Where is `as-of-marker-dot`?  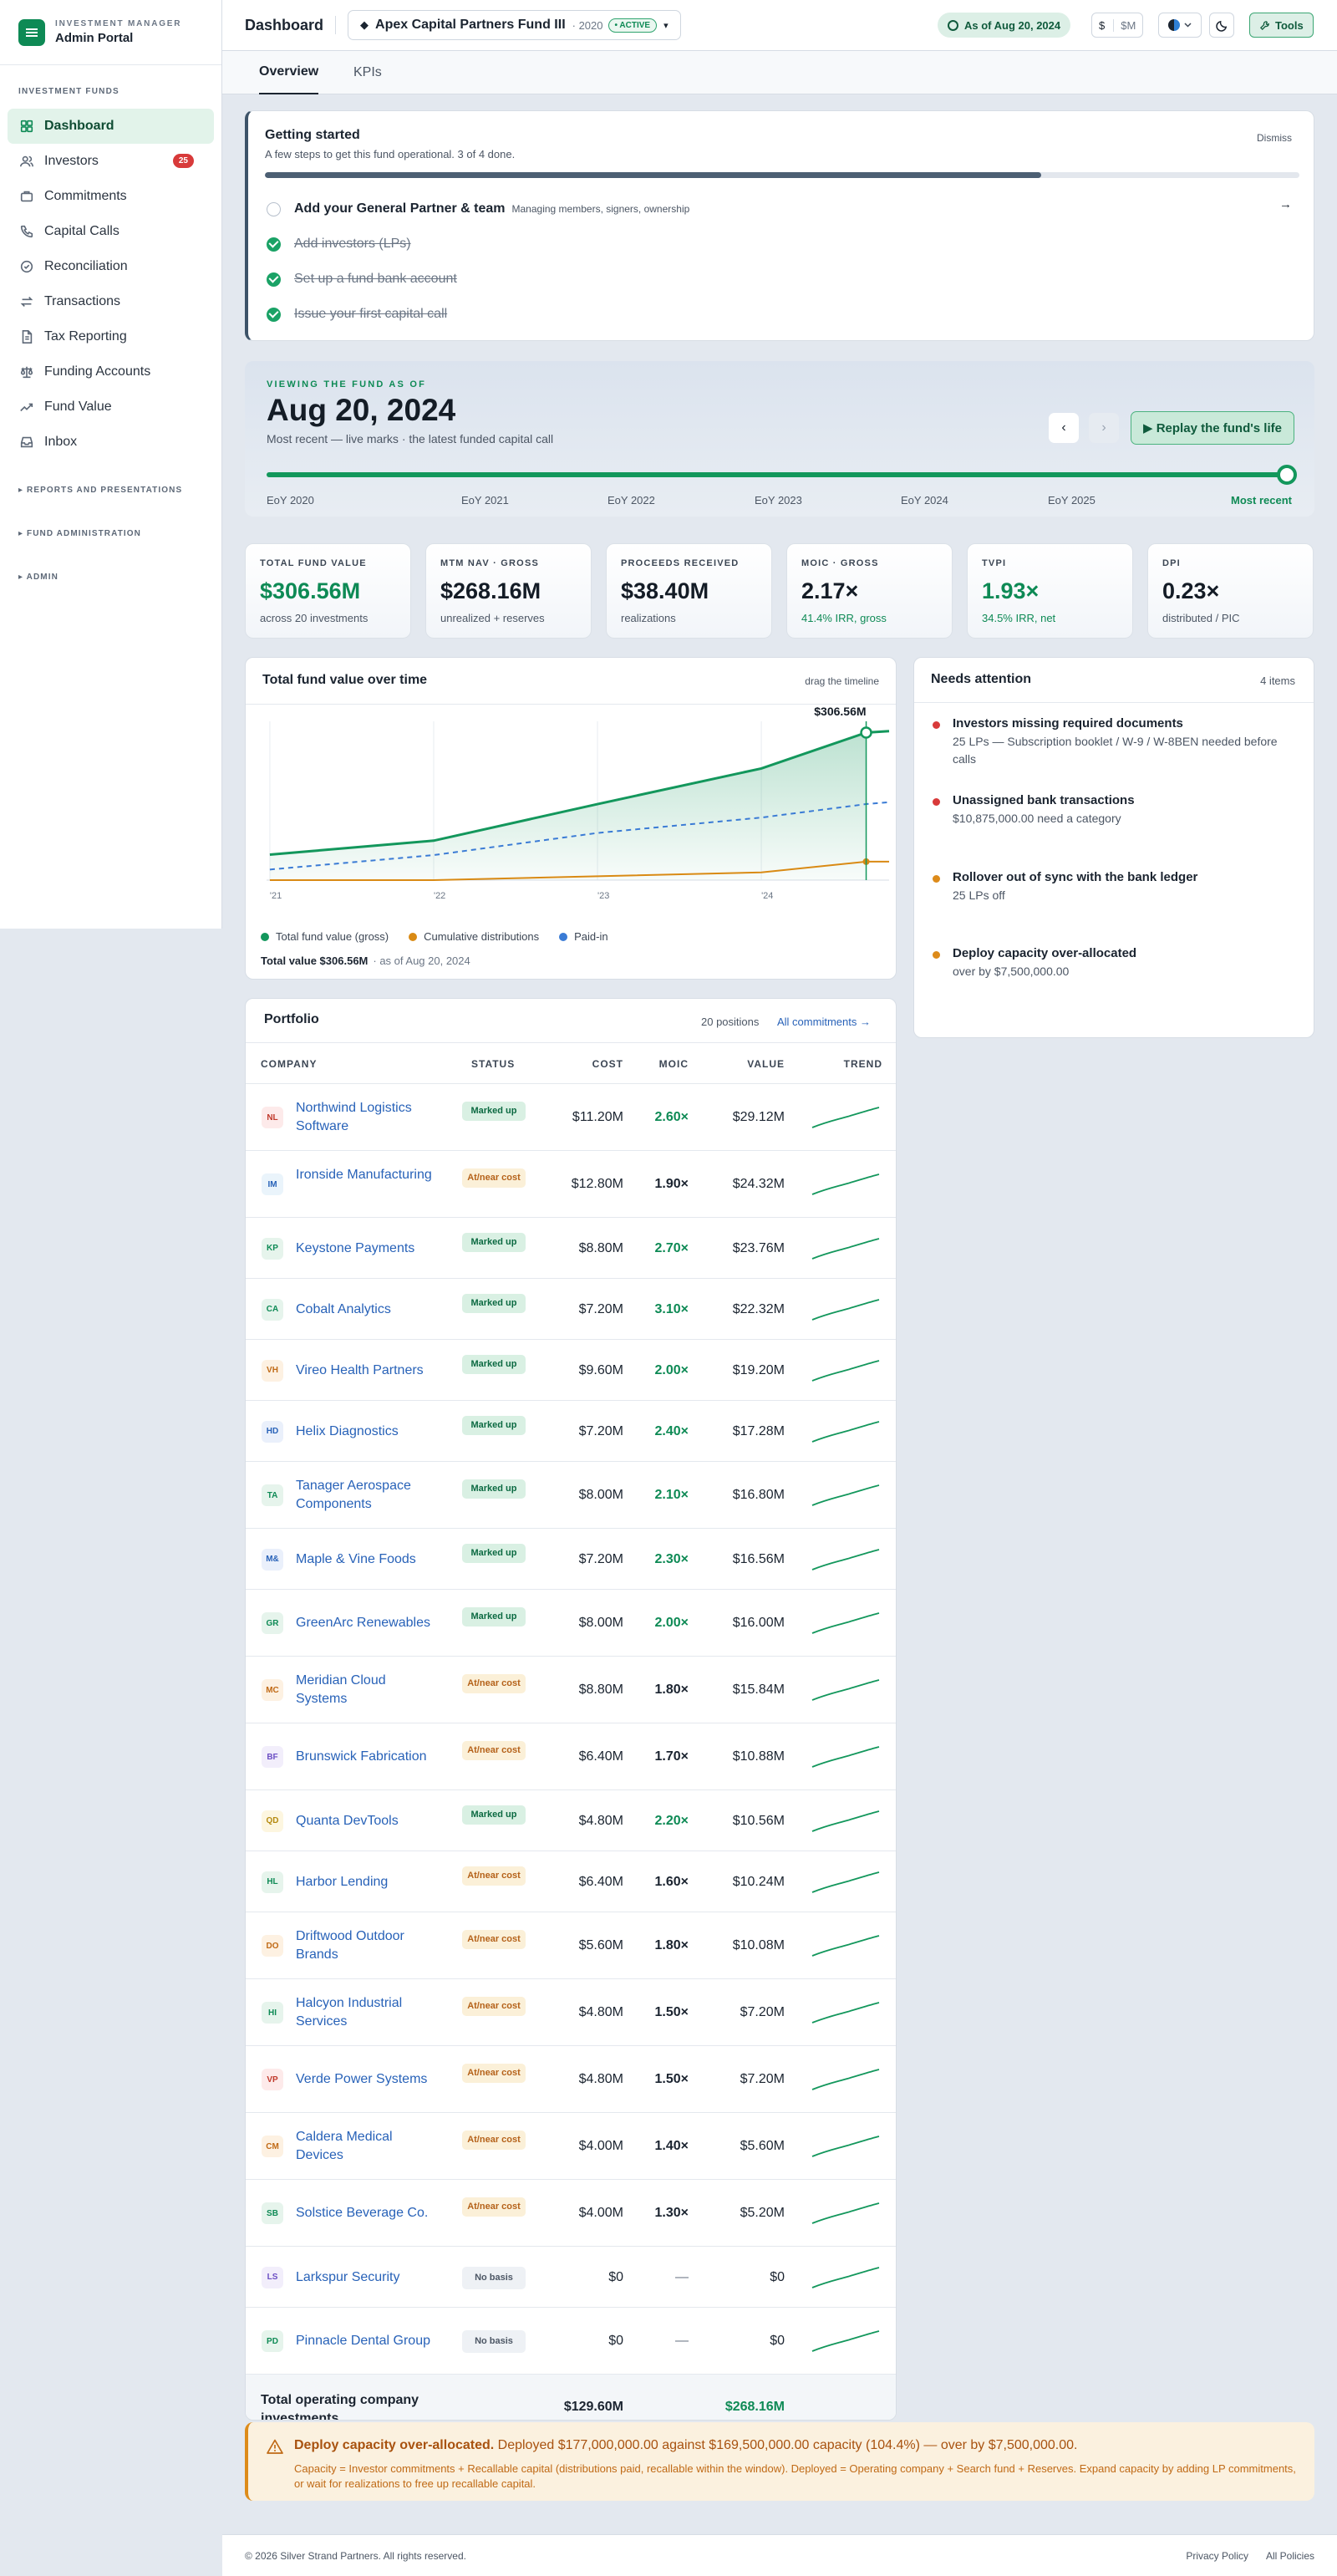
as-of-marker-dot is located at coordinates (866, 732).